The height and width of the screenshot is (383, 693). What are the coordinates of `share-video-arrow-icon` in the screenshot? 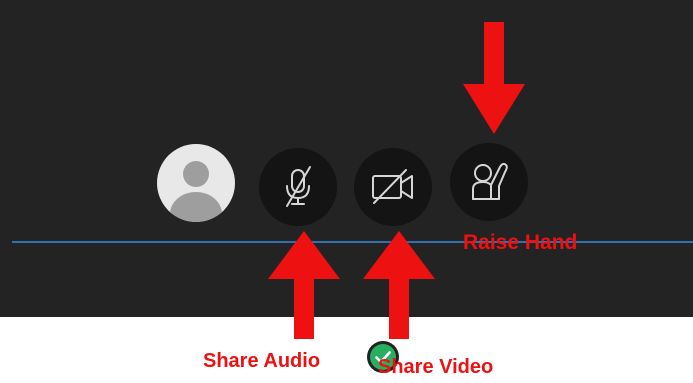 It's located at (399, 285).